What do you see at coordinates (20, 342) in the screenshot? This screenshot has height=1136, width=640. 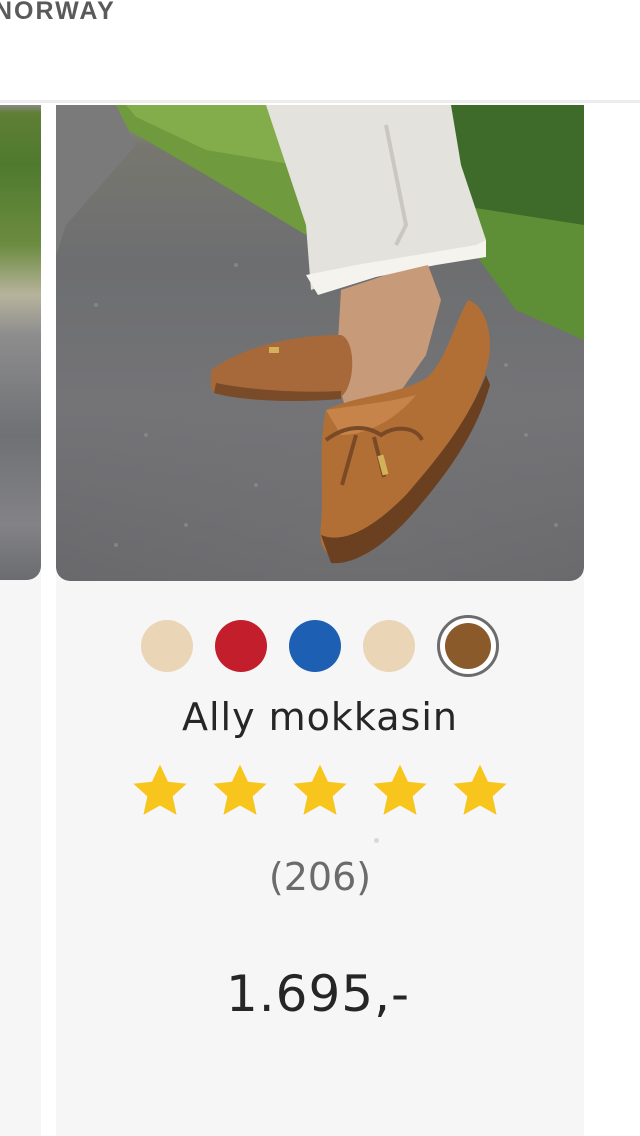 I see `previous-product-image` at bounding box center [20, 342].